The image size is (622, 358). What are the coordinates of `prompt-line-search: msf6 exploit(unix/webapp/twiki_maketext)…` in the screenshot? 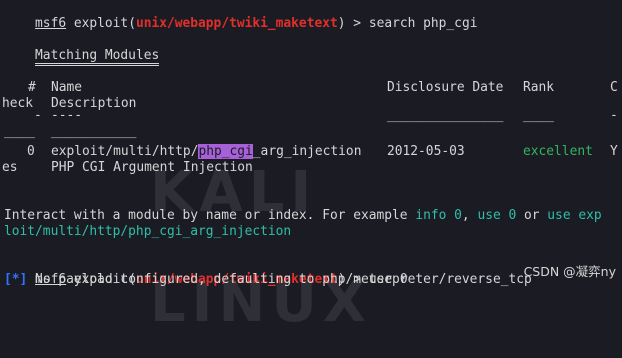 It's located at (256, 23).